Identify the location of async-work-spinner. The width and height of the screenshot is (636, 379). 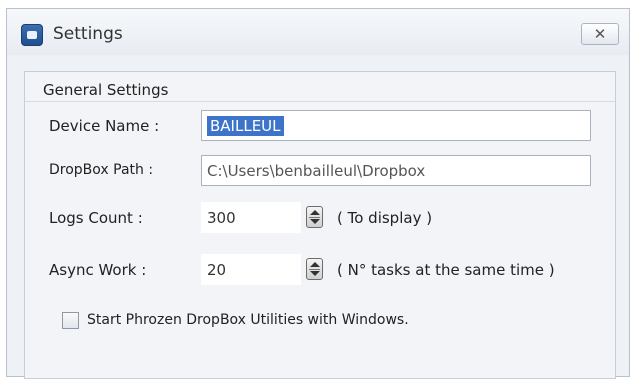
(314, 269).